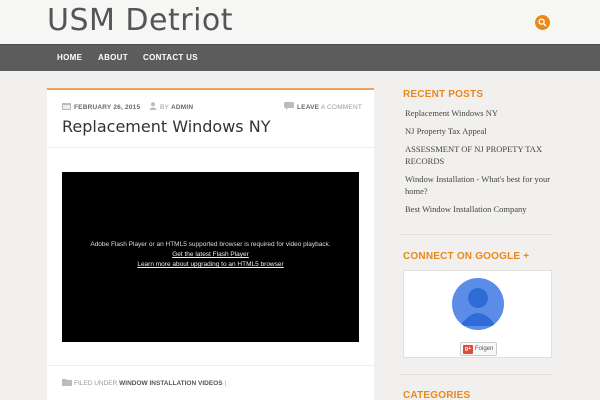 This screenshot has width=600, height=400. I want to click on list-item: Best Window Installation Company, so click(485, 209).